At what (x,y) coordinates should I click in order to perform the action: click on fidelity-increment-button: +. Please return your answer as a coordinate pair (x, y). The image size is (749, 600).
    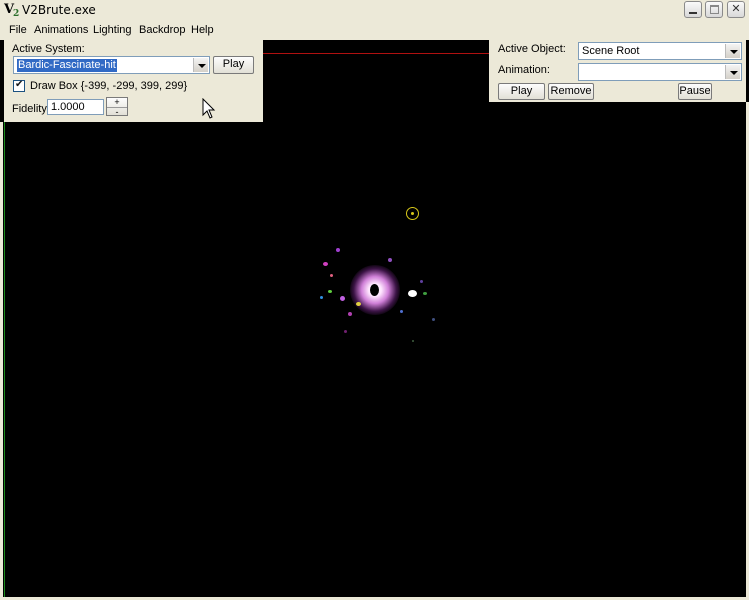
    Looking at the image, I should click on (117, 102).